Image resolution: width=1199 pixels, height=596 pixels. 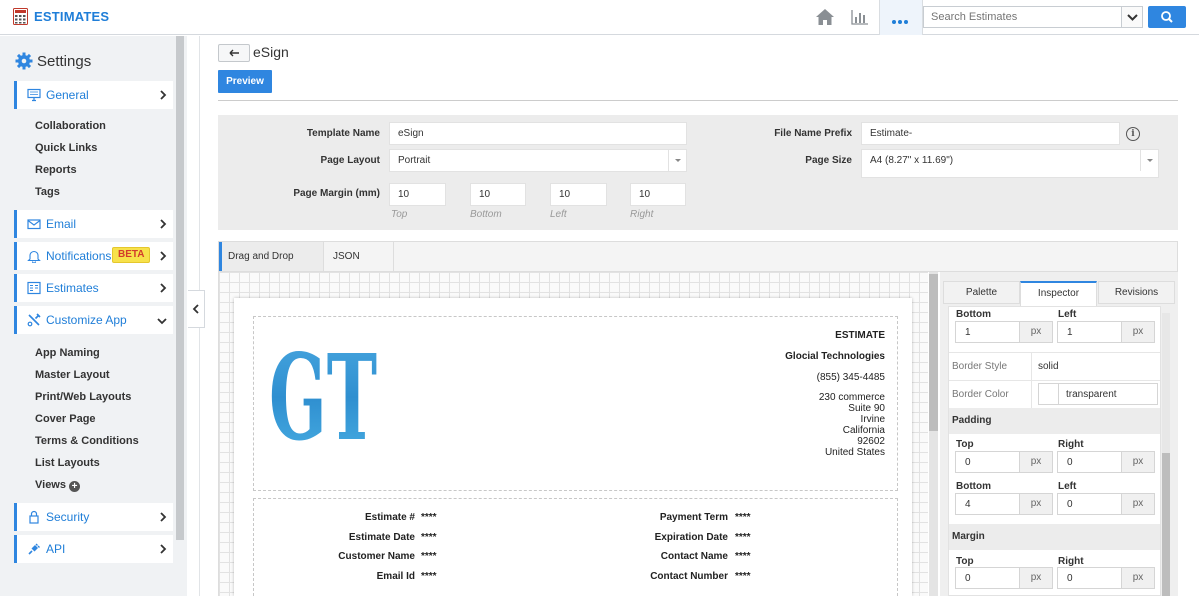 What do you see at coordinates (965, 561) in the screenshot?
I see `margin-top-label: Top` at bounding box center [965, 561].